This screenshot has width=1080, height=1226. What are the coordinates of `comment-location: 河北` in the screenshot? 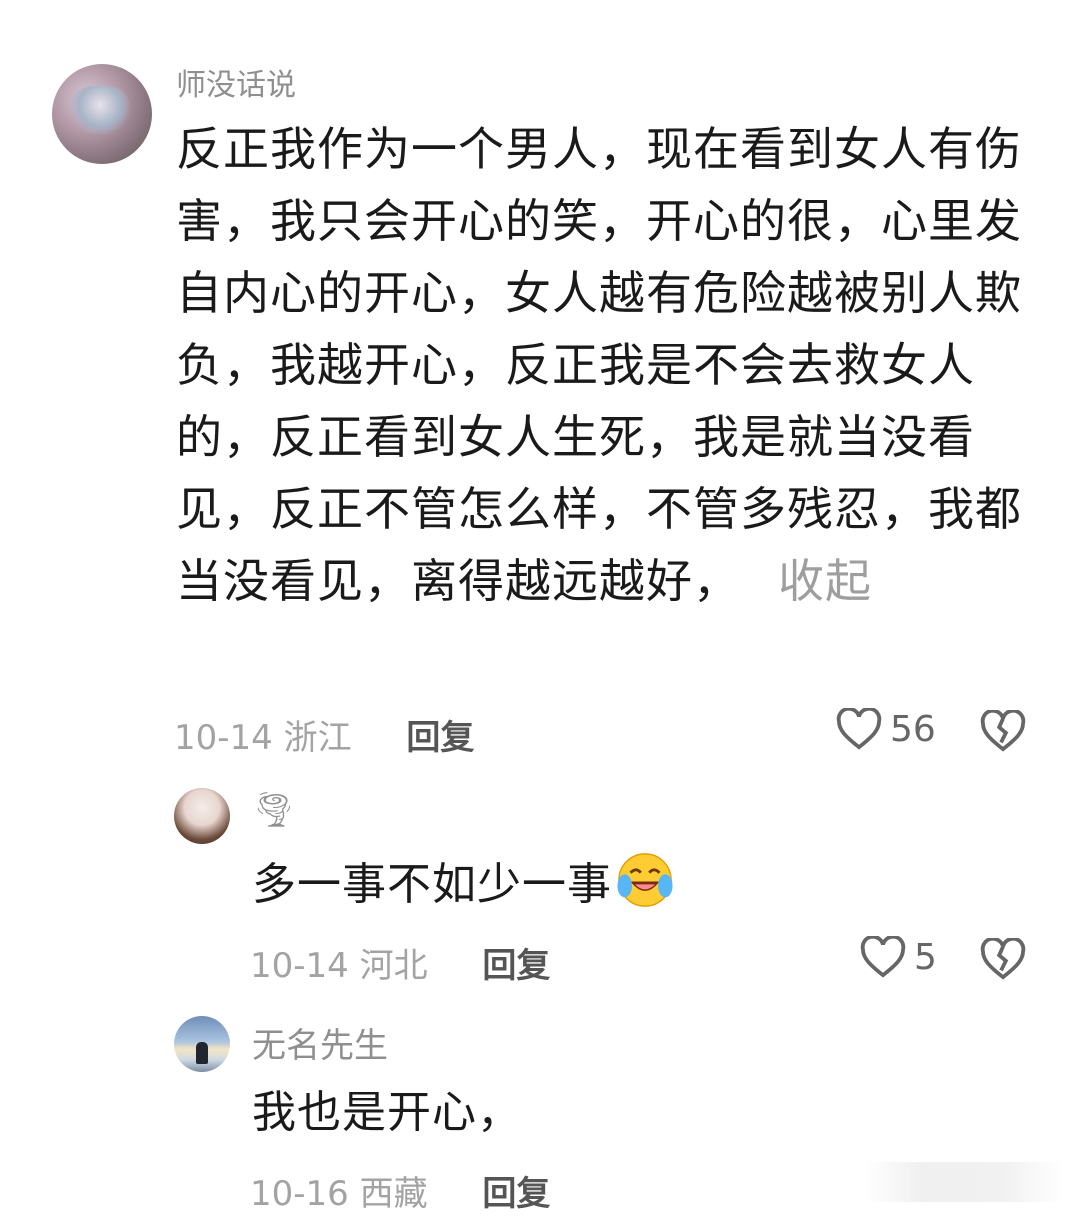 It's located at (393, 966).